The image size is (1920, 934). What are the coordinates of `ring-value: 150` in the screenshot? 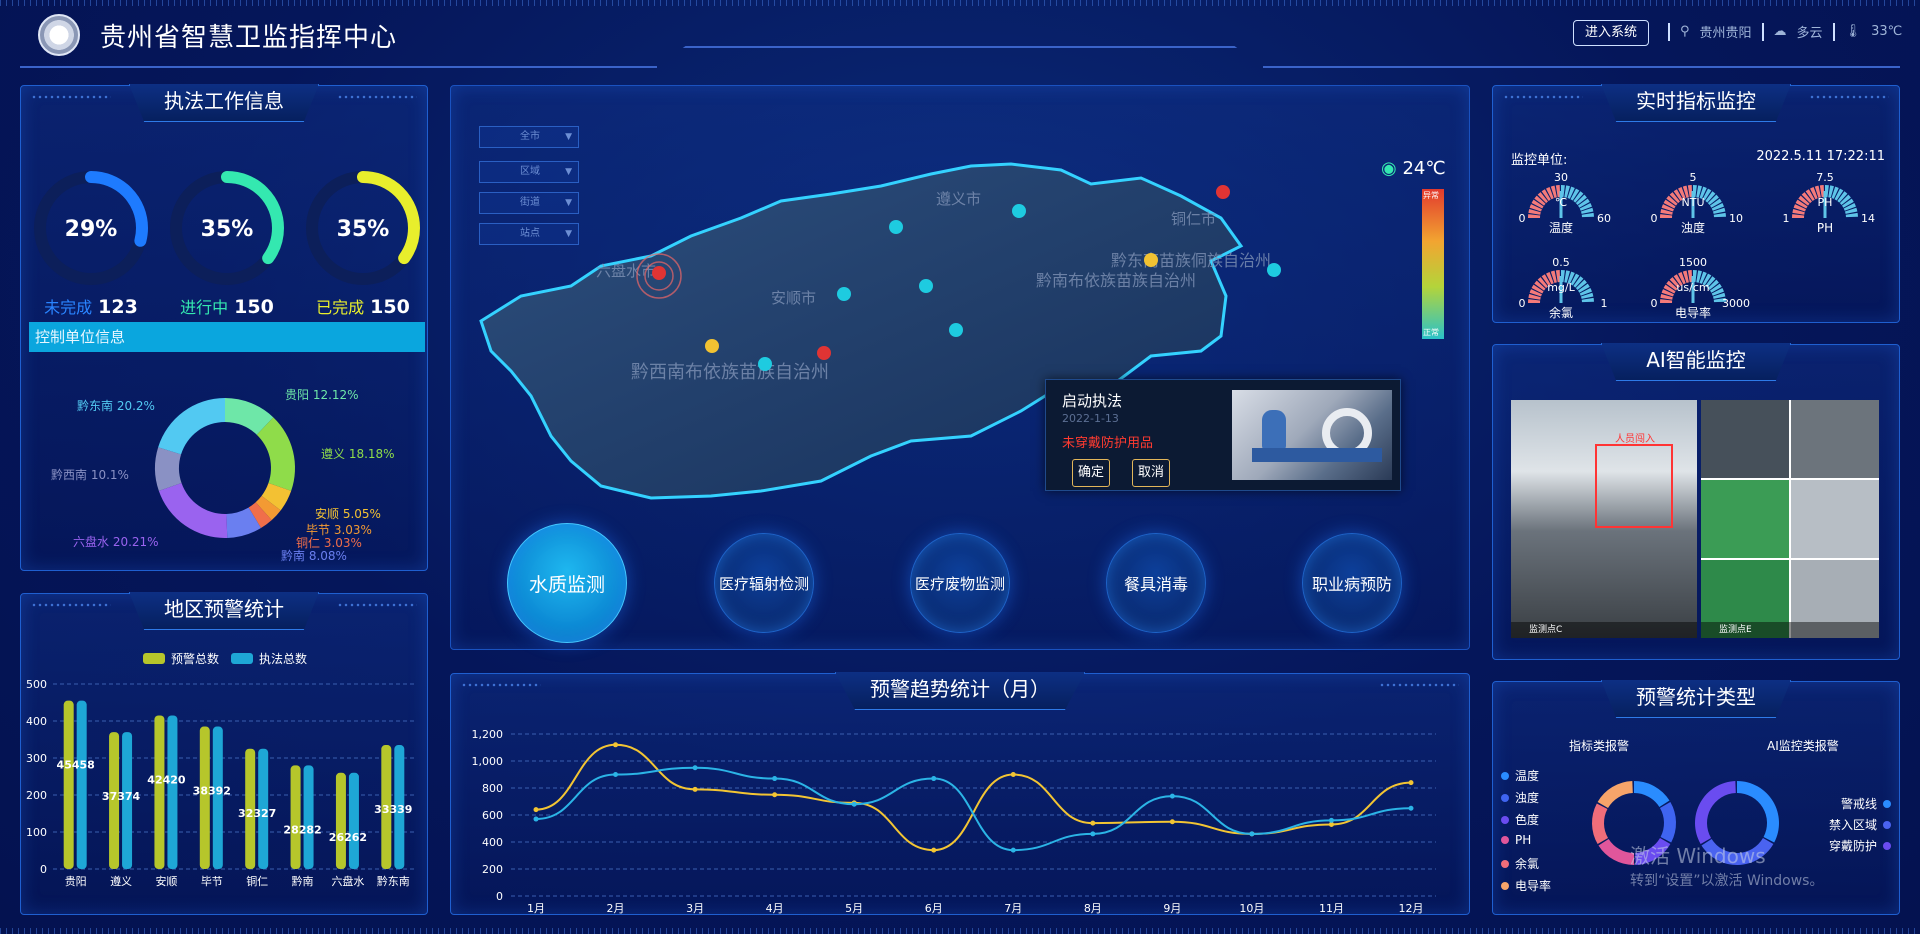 It's located at (390, 307).